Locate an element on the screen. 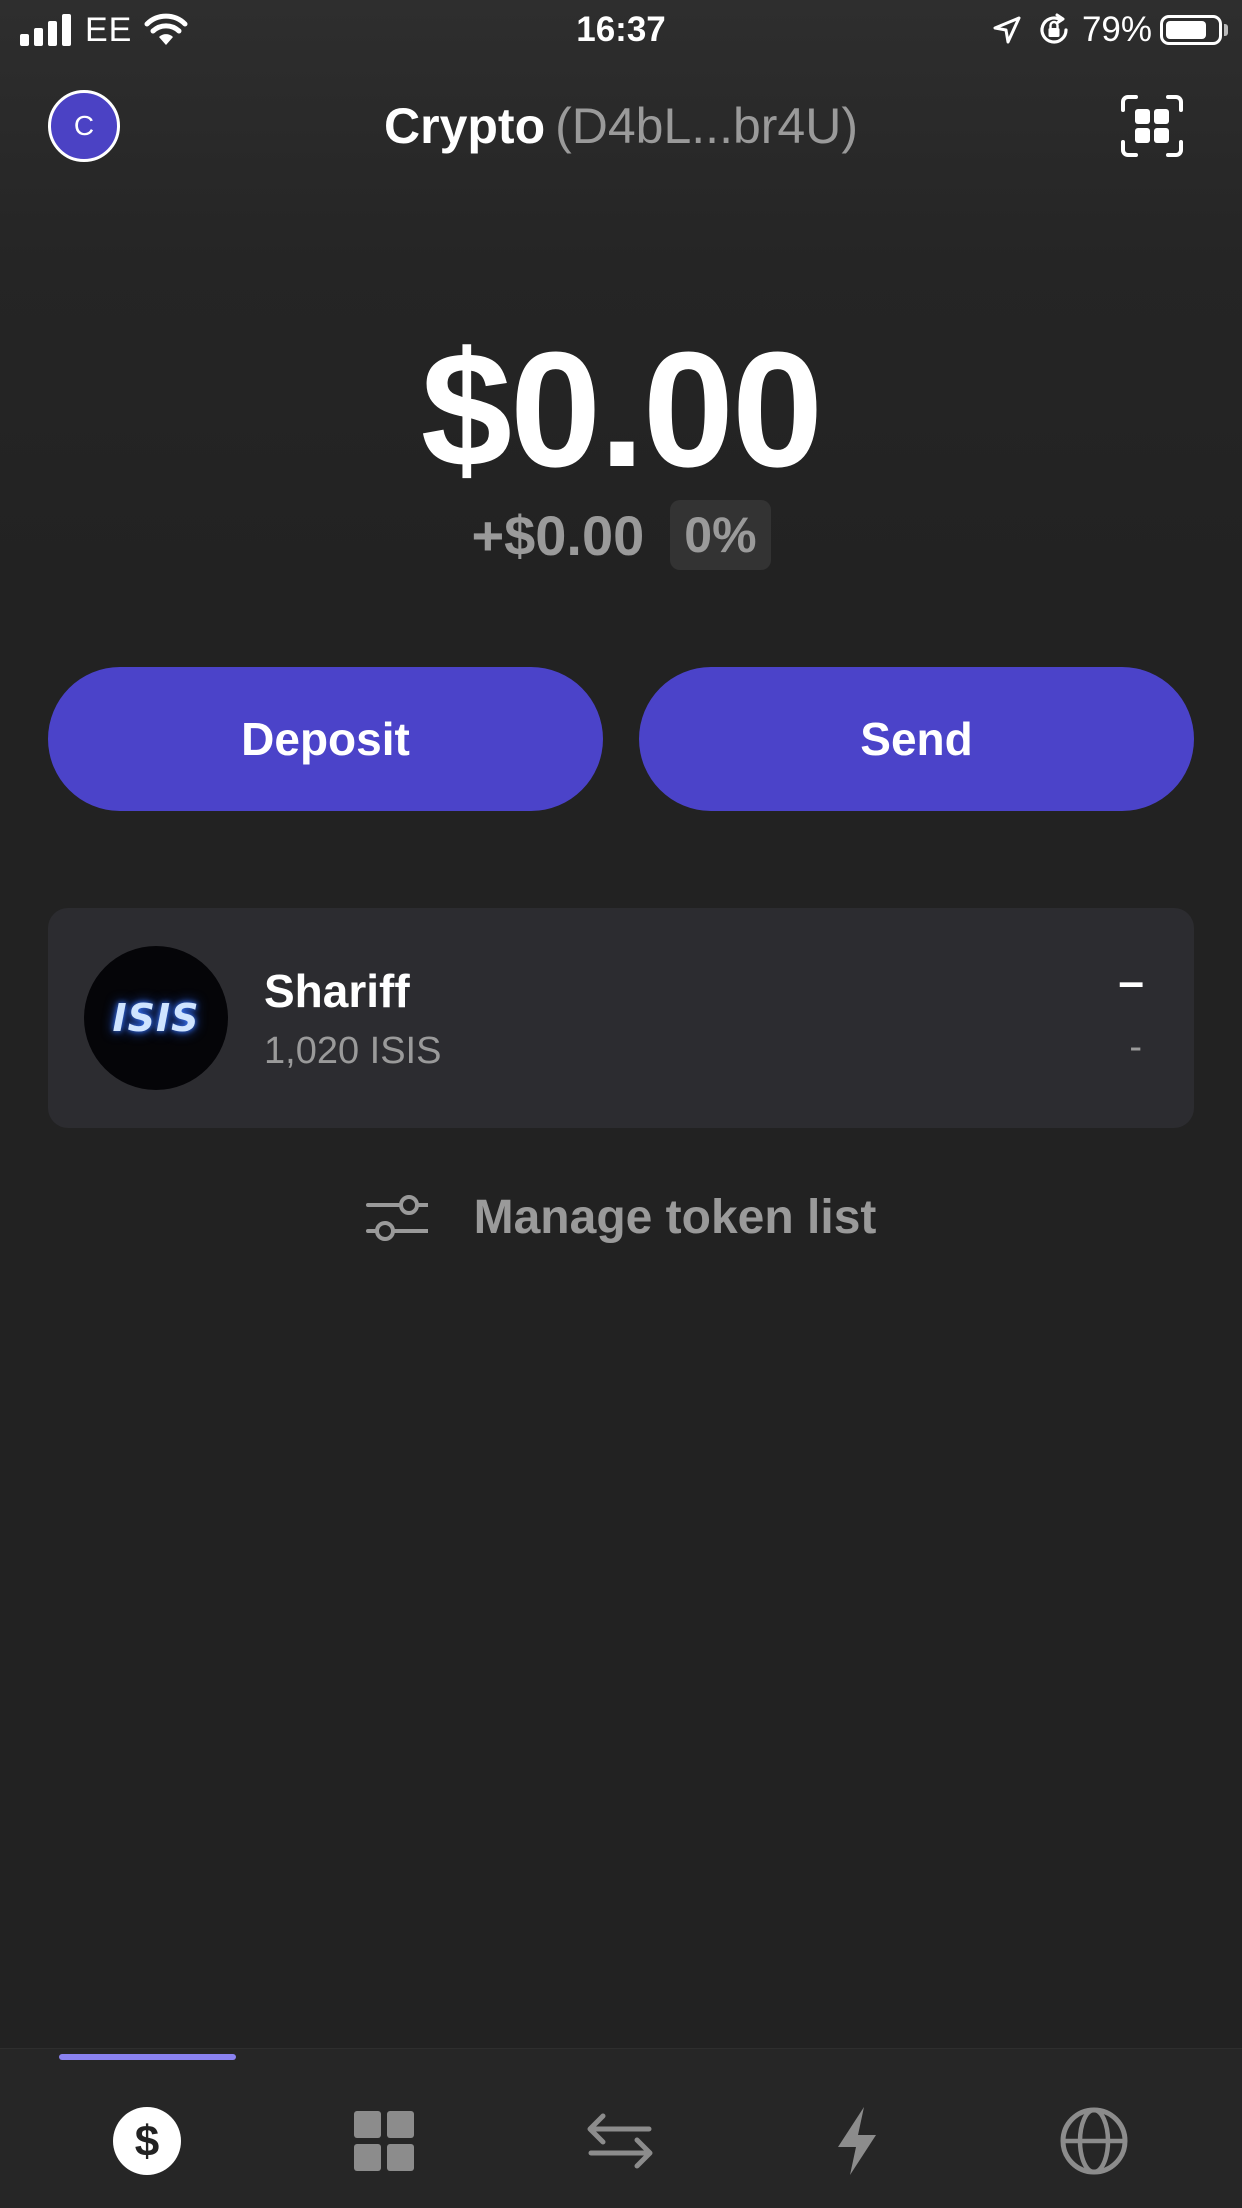 The width and height of the screenshot is (1242, 2208). active-tab-indicator is located at coordinates (147, 2057).